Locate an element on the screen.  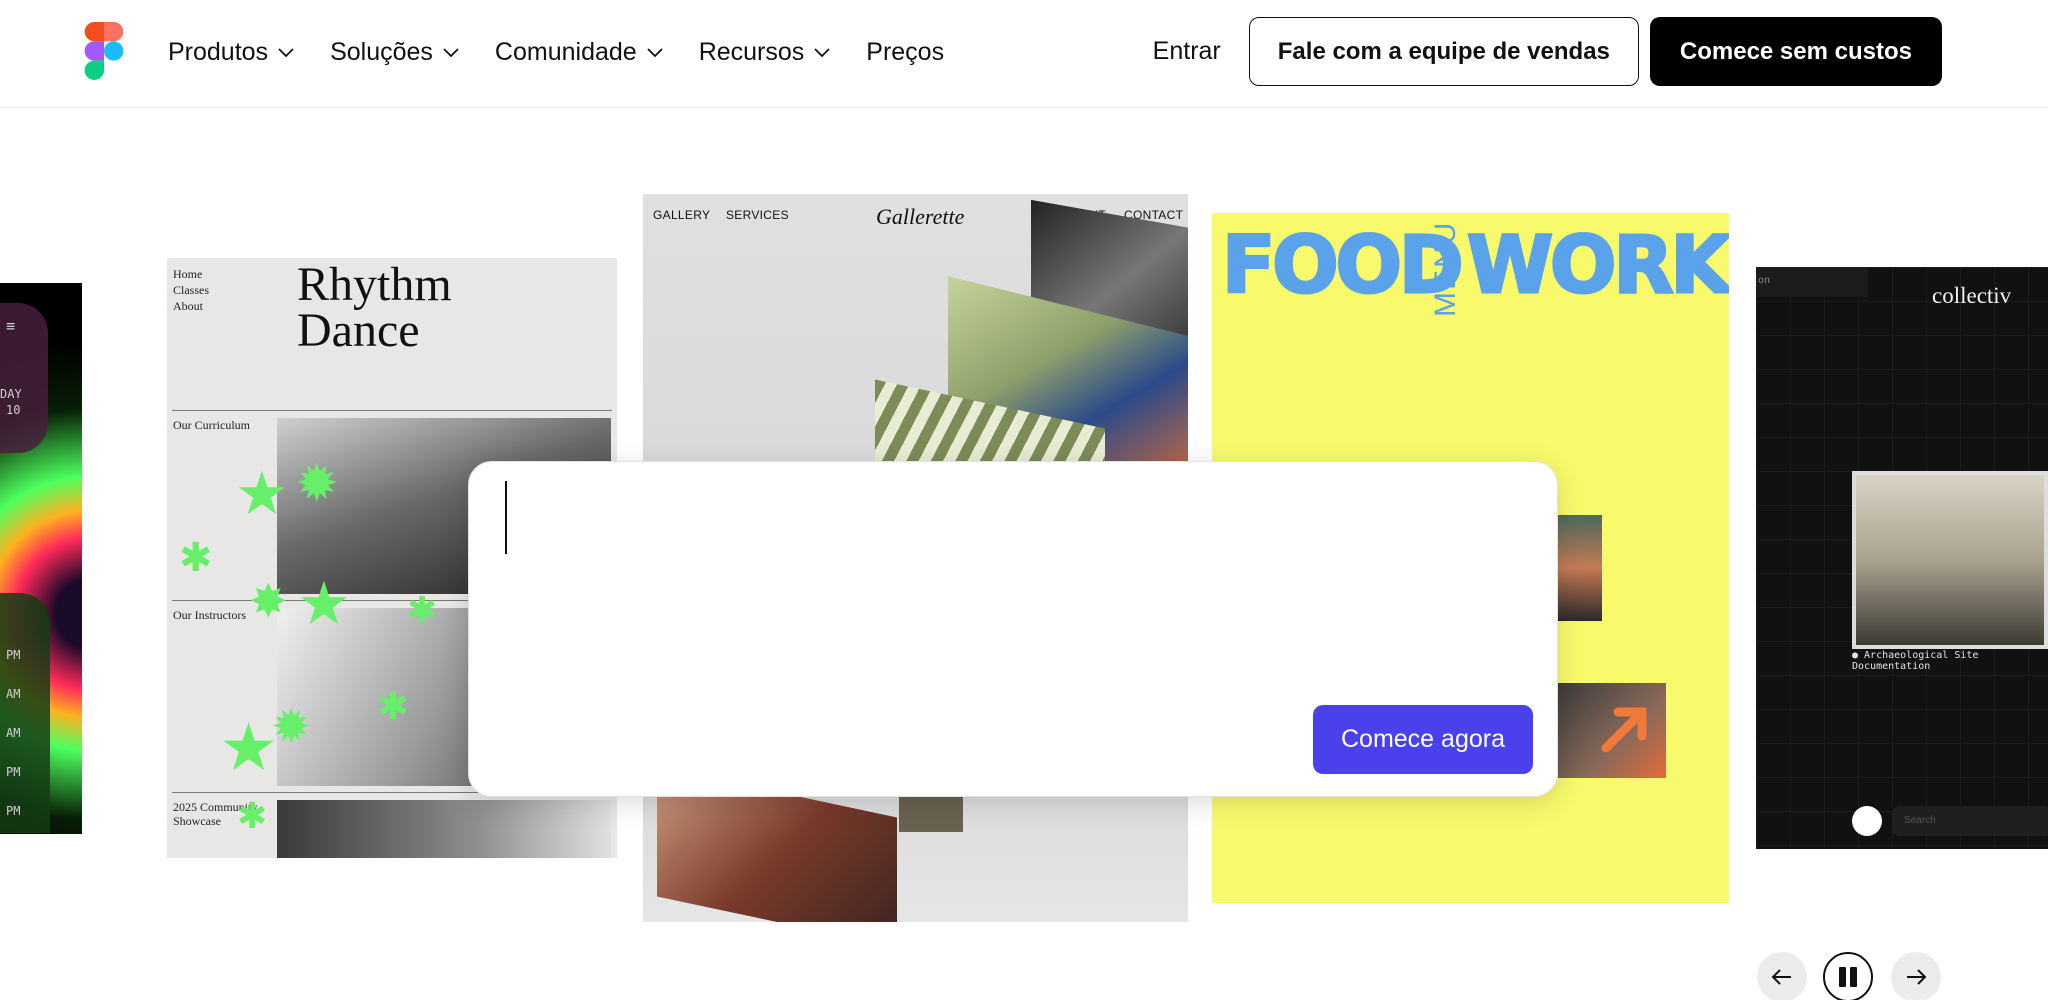
figma-logo-icon is located at coordinates (104, 51).